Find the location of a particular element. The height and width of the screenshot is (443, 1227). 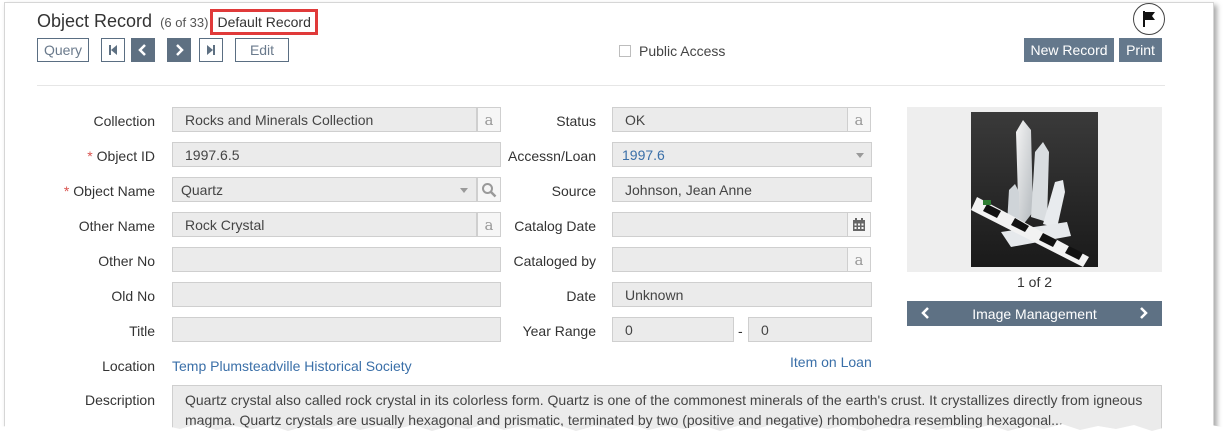

source-label: Source is located at coordinates (573, 191).